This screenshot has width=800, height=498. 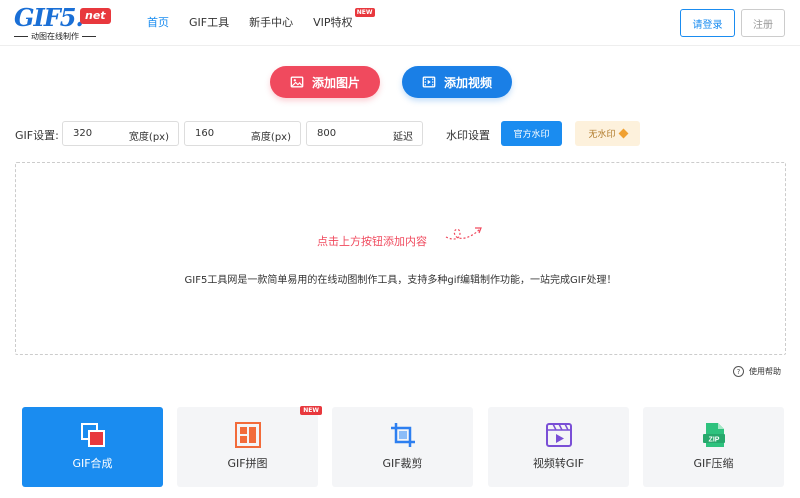 I want to click on tool-label: GIF合成, so click(x=92, y=463).